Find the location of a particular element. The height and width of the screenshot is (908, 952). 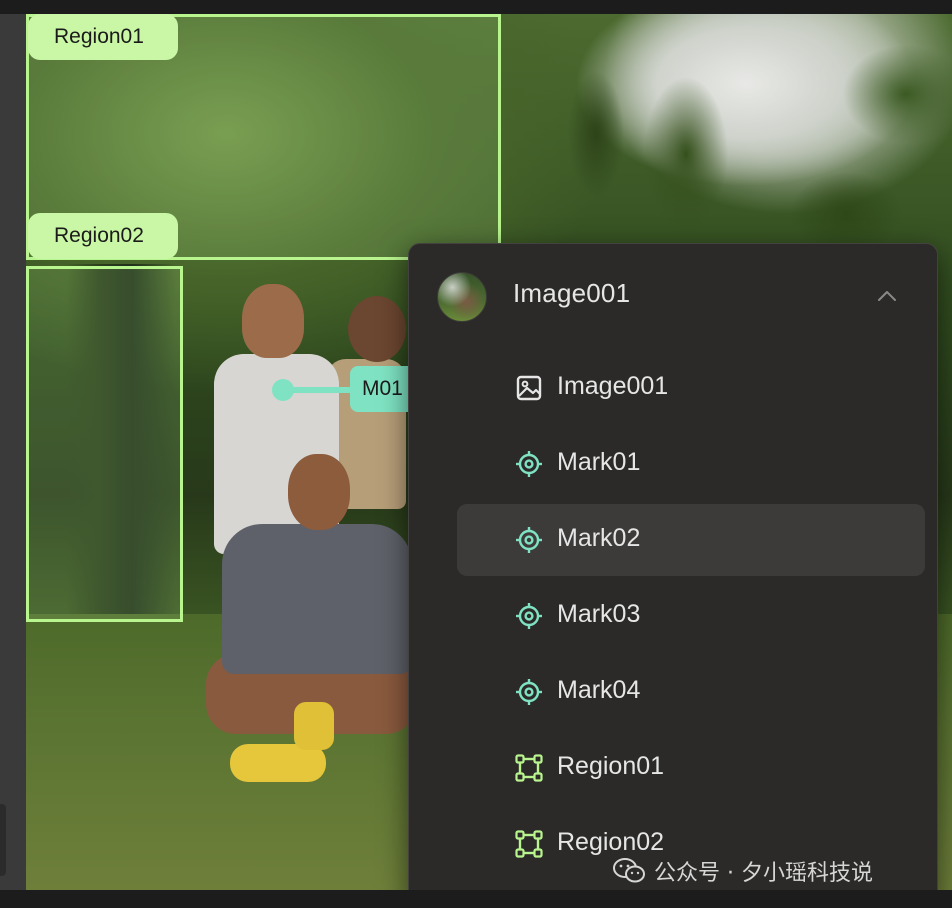

region02-box is located at coordinates (104, 444).